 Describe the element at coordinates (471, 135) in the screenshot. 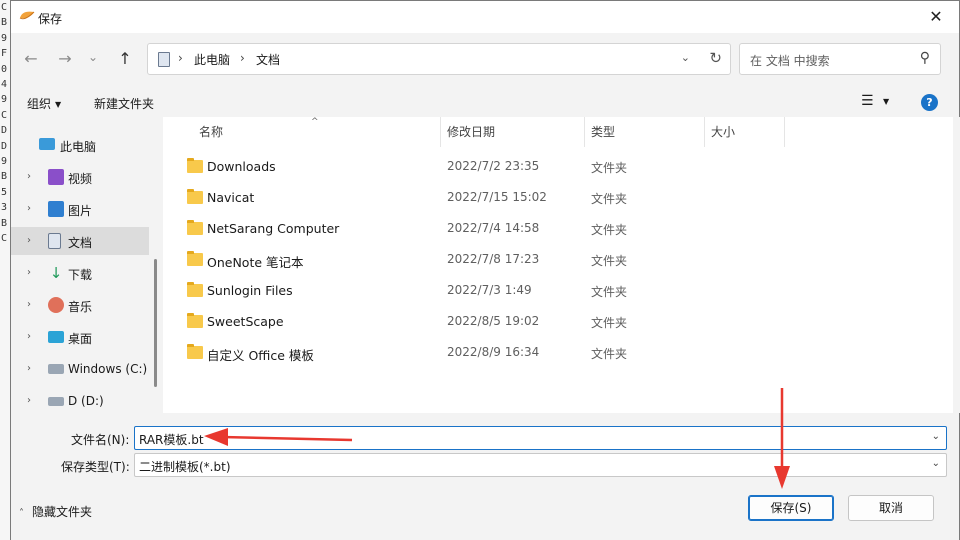

I see `column-header-modified: 修改日期` at that location.